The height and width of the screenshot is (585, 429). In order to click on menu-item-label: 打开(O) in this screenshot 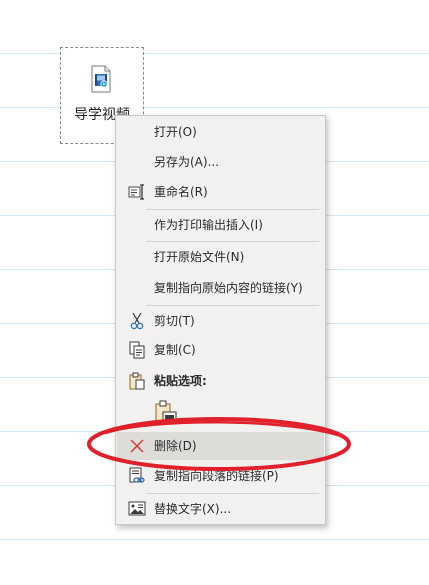, I will do `click(175, 132)`.